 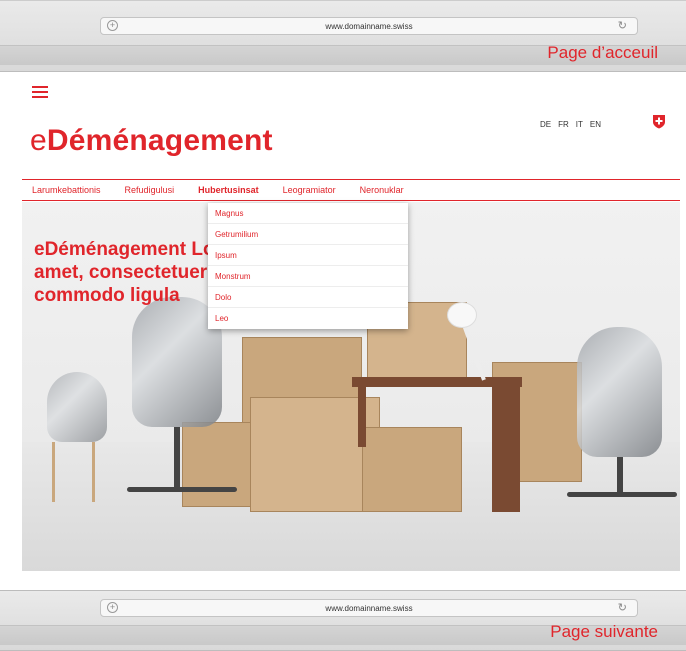 What do you see at coordinates (150, 190) in the screenshot?
I see `nav-item-refudigulusi: Refudigulusi` at bounding box center [150, 190].